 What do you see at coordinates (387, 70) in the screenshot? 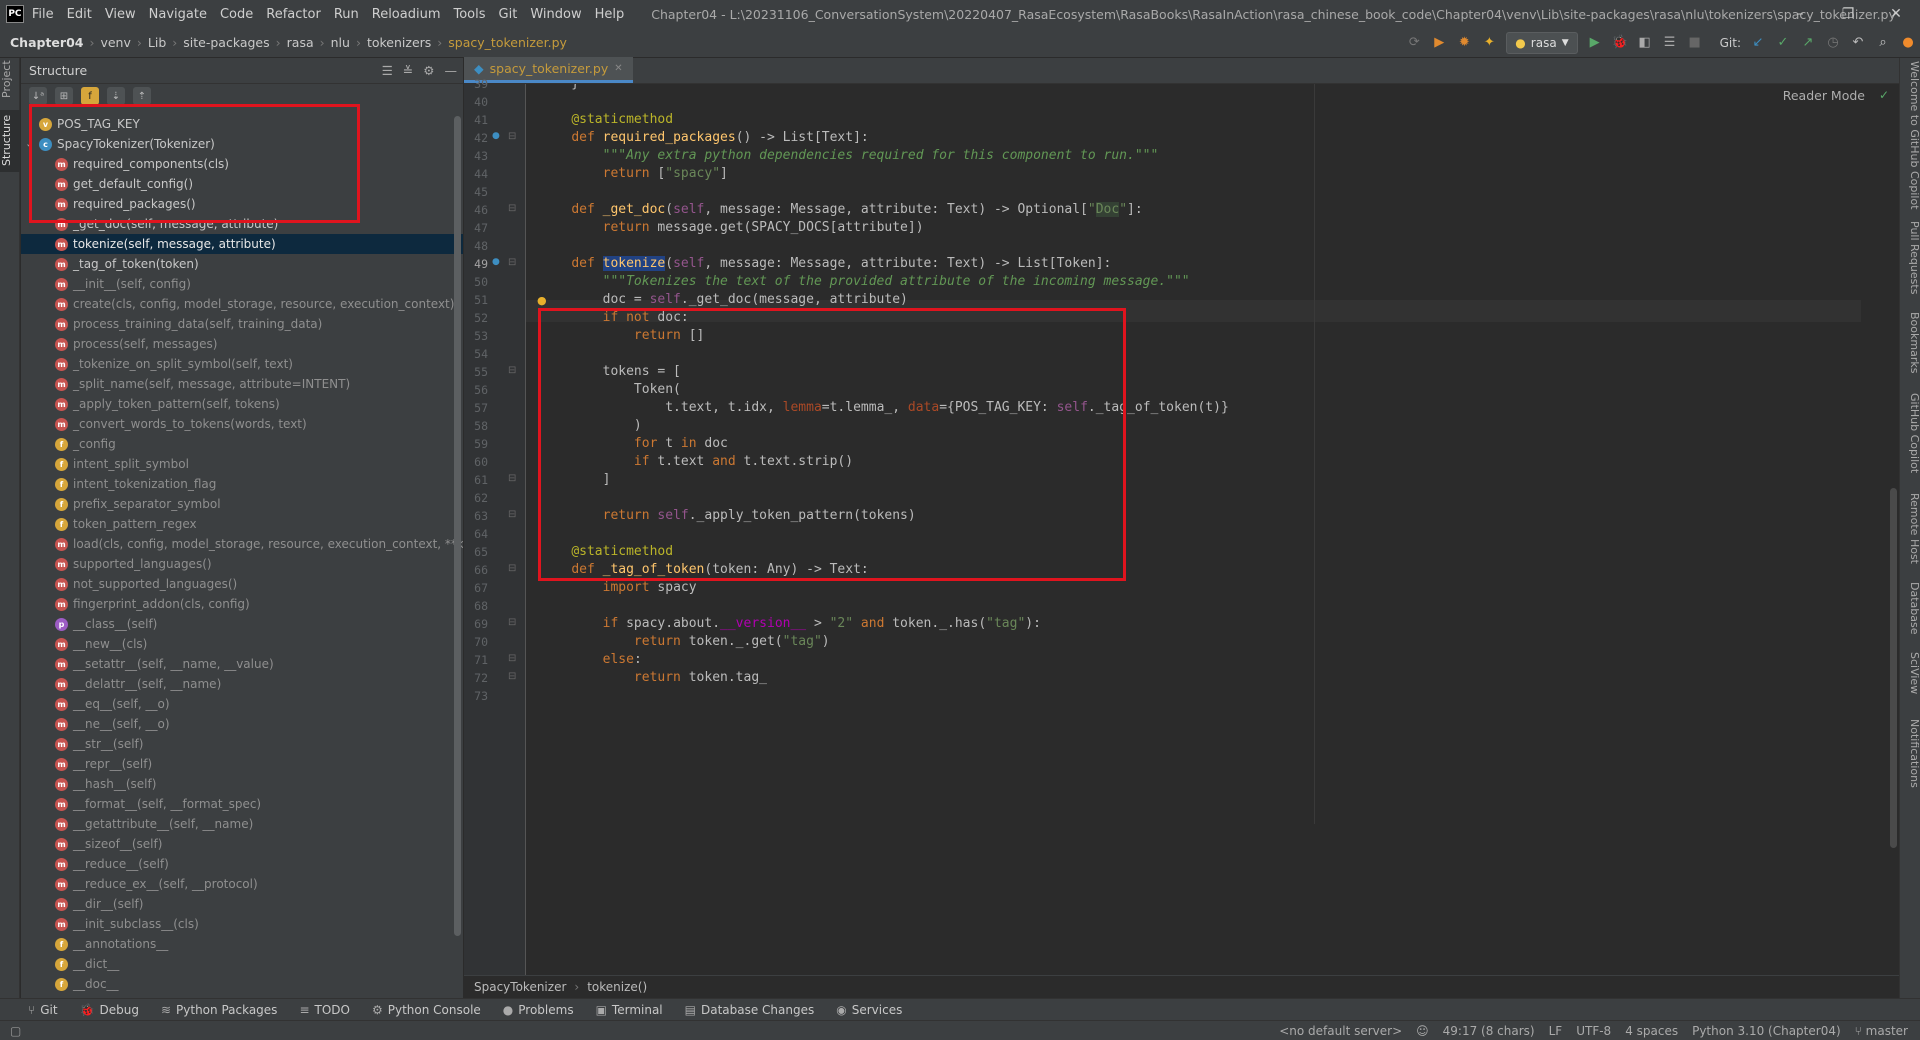
I see `expand-all-icon: ☰` at bounding box center [387, 70].